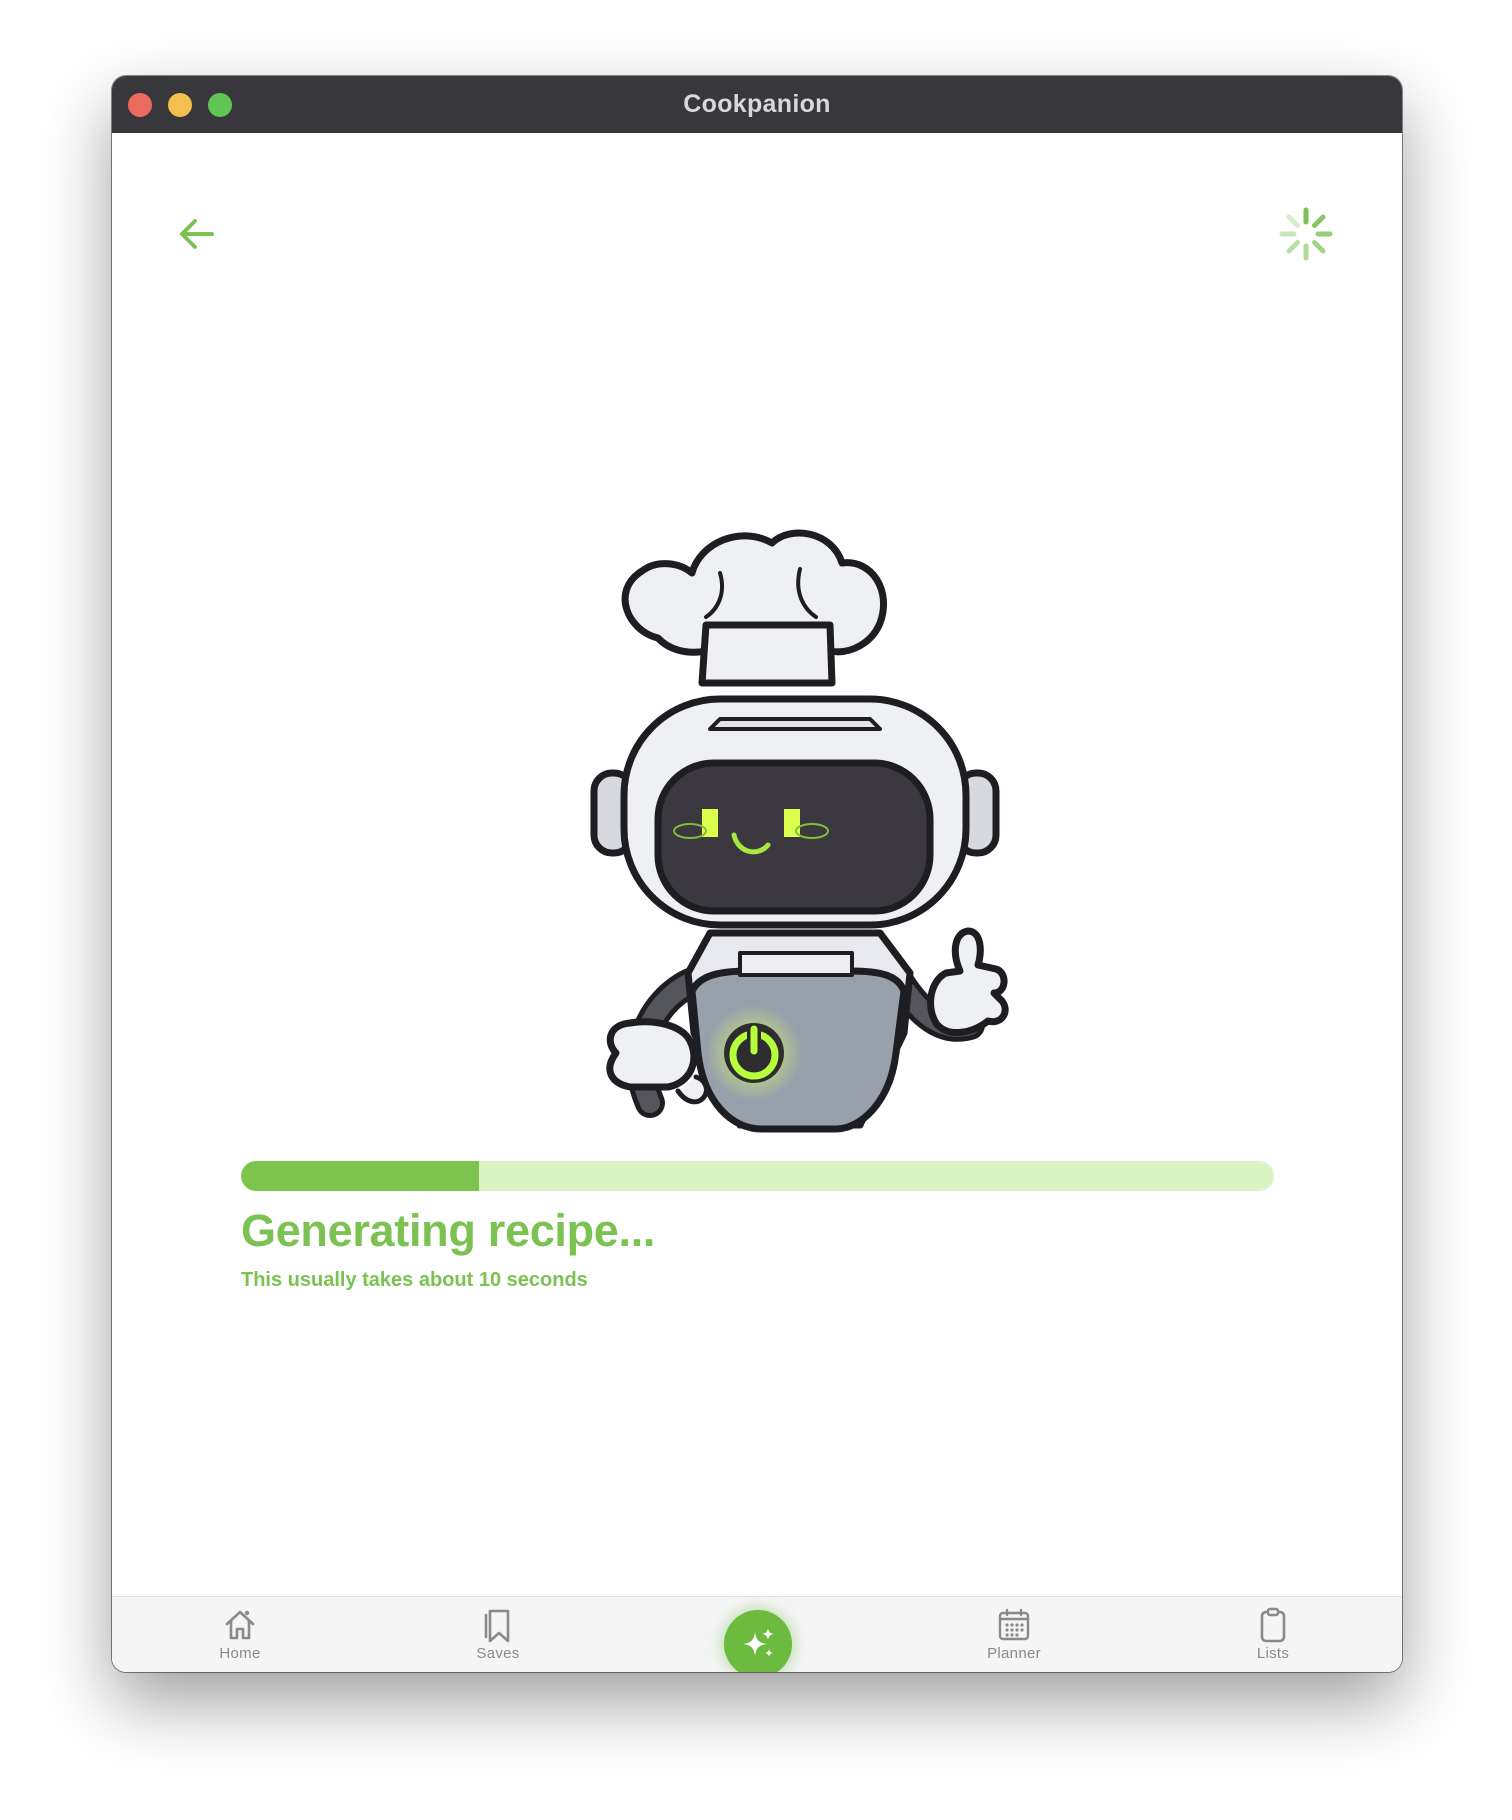  Describe the element at coordinates (757, 1176) in the screenshot. I see `generation-progress-bar` at that location.